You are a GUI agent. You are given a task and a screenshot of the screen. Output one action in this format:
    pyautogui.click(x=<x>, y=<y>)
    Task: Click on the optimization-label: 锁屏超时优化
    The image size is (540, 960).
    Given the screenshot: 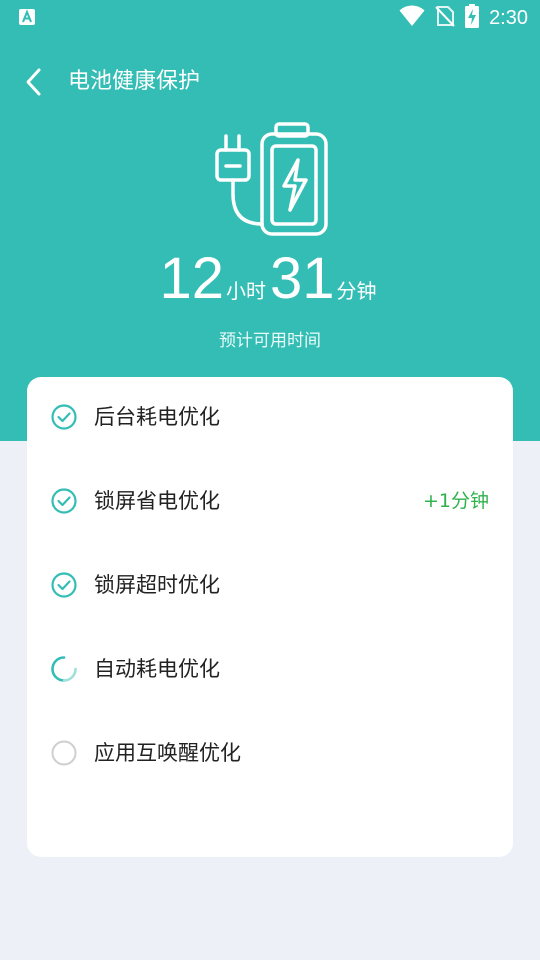 What is the action you would take?
    pyautogui.click(x=157, y=585)
    